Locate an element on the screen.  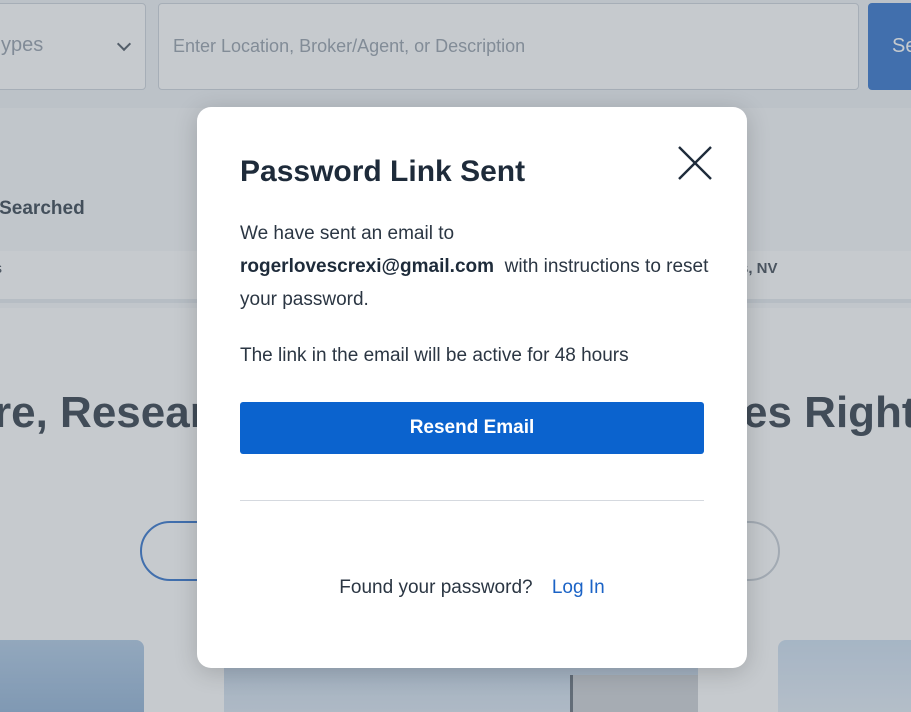
log-in-link: Log In is located at coordinates (578, 587).